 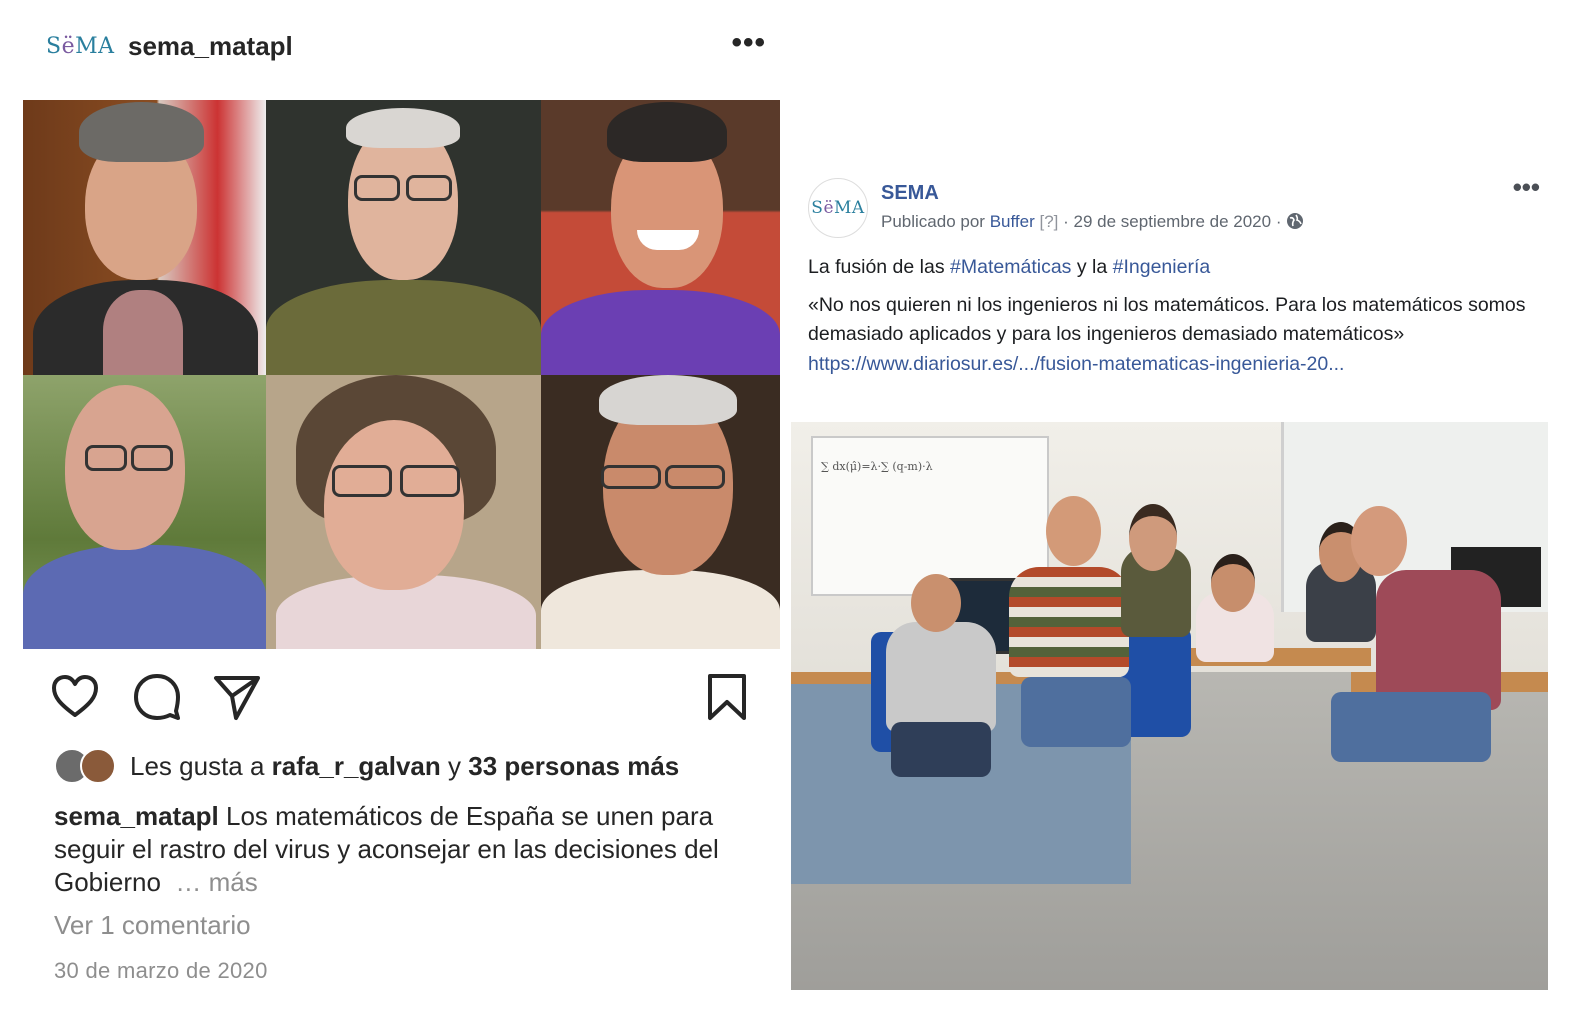 I want to click on avatar: SëMA, so click(x=838, y=208).